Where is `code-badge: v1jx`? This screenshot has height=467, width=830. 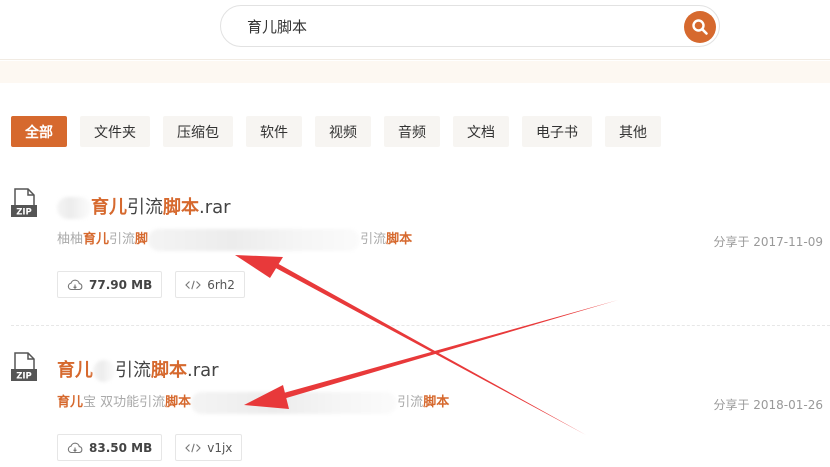 code-badge: v1jx is located at coordinates (209, 447).